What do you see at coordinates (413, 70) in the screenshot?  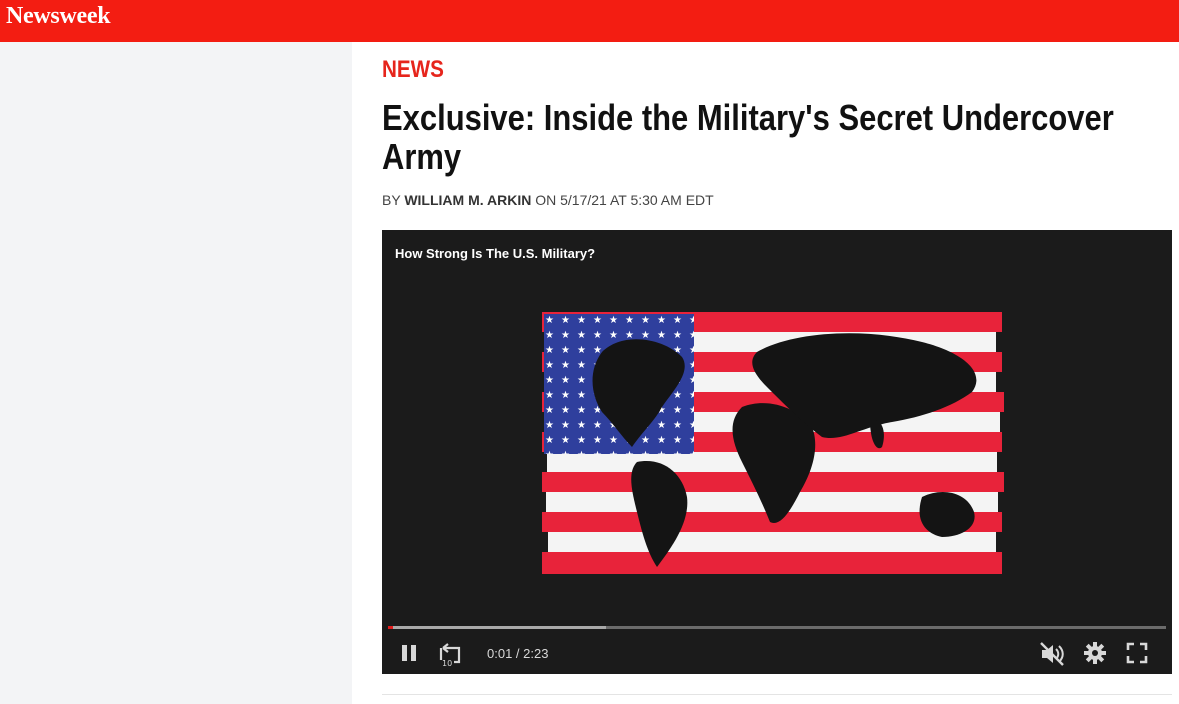 I see `section-label: NEWS` at bounding box center [413, 70].